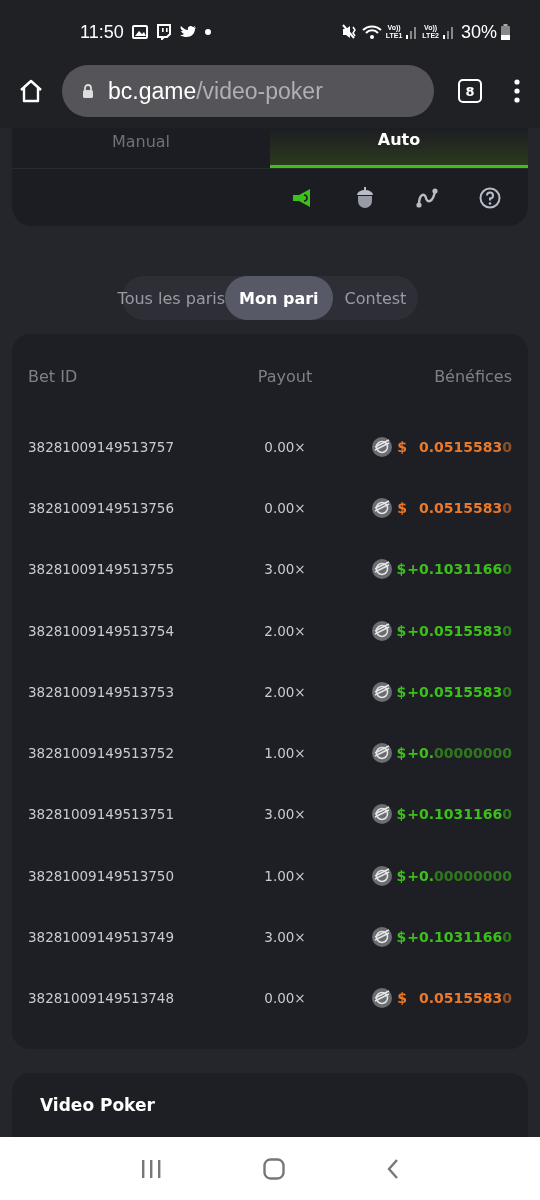 The image size is (540, 1200). Describe the element at coordinates (97, 1105) in the screenshot. I see `card-title: Video Poker` at that location.